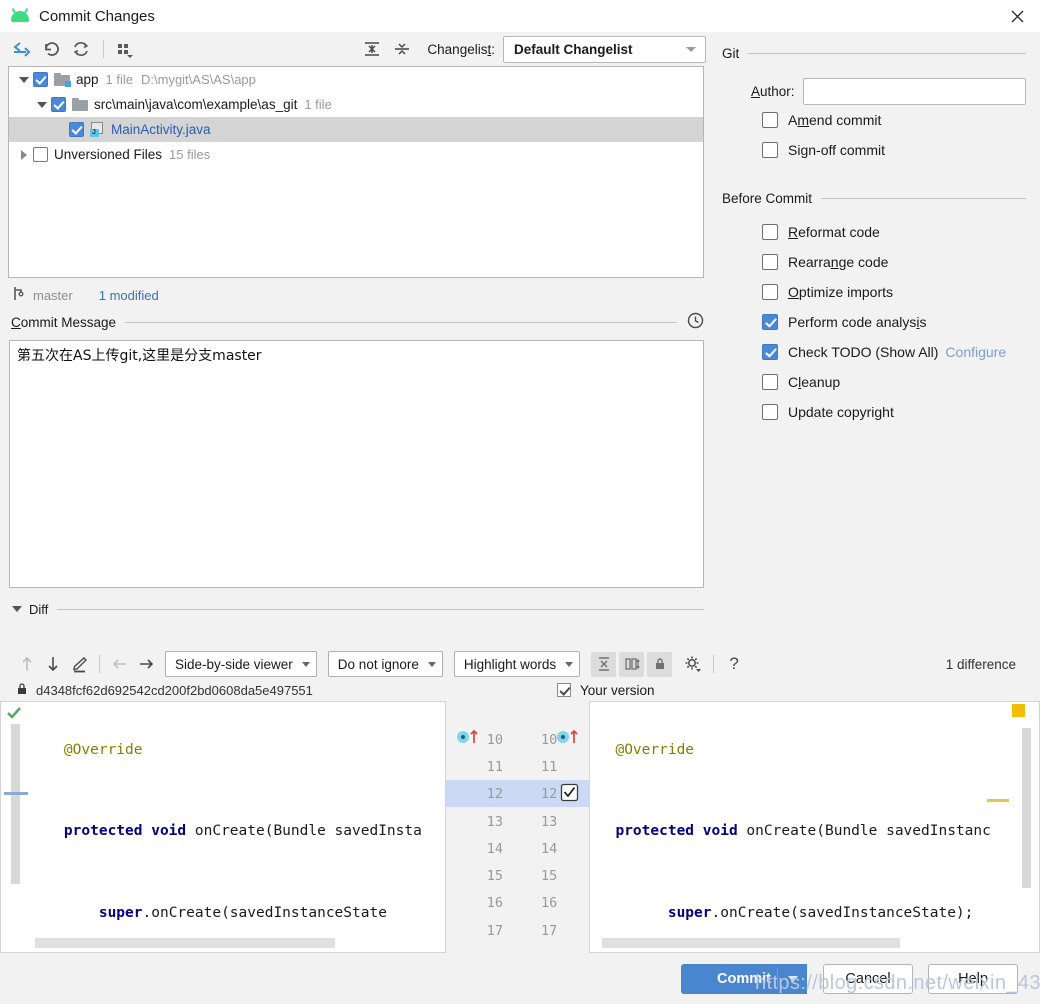  Describe the element at coordinates (569, 794) in the screenshot. I see `accept-change-checkbox` at that location.